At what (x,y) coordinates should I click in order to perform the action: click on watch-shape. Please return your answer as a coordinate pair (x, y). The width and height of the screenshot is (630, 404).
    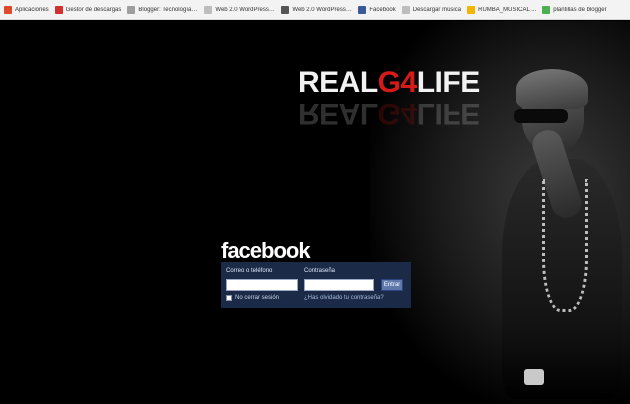
    Looking at the image, I should click on (534, 377).